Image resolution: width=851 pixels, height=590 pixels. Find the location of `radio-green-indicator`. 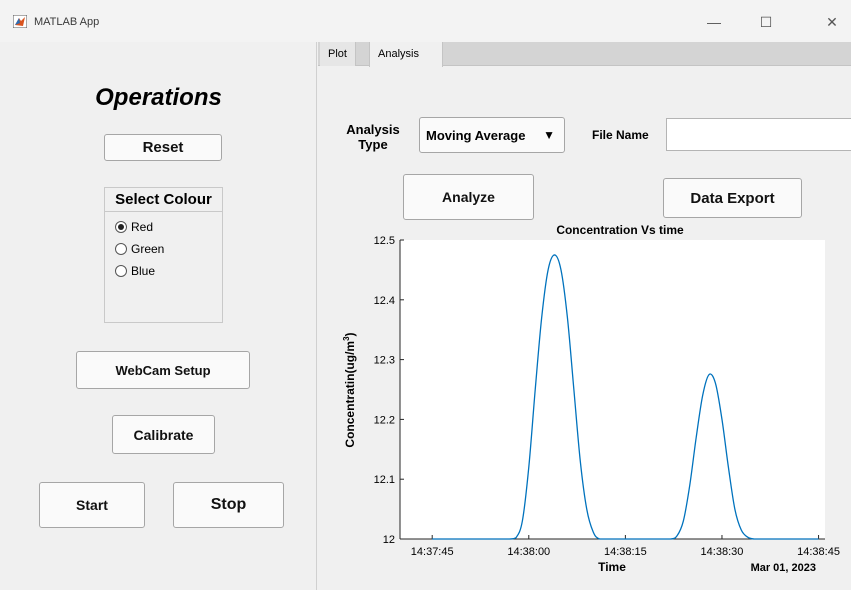

radio-green-indicator is located at coordinates (121, 249).